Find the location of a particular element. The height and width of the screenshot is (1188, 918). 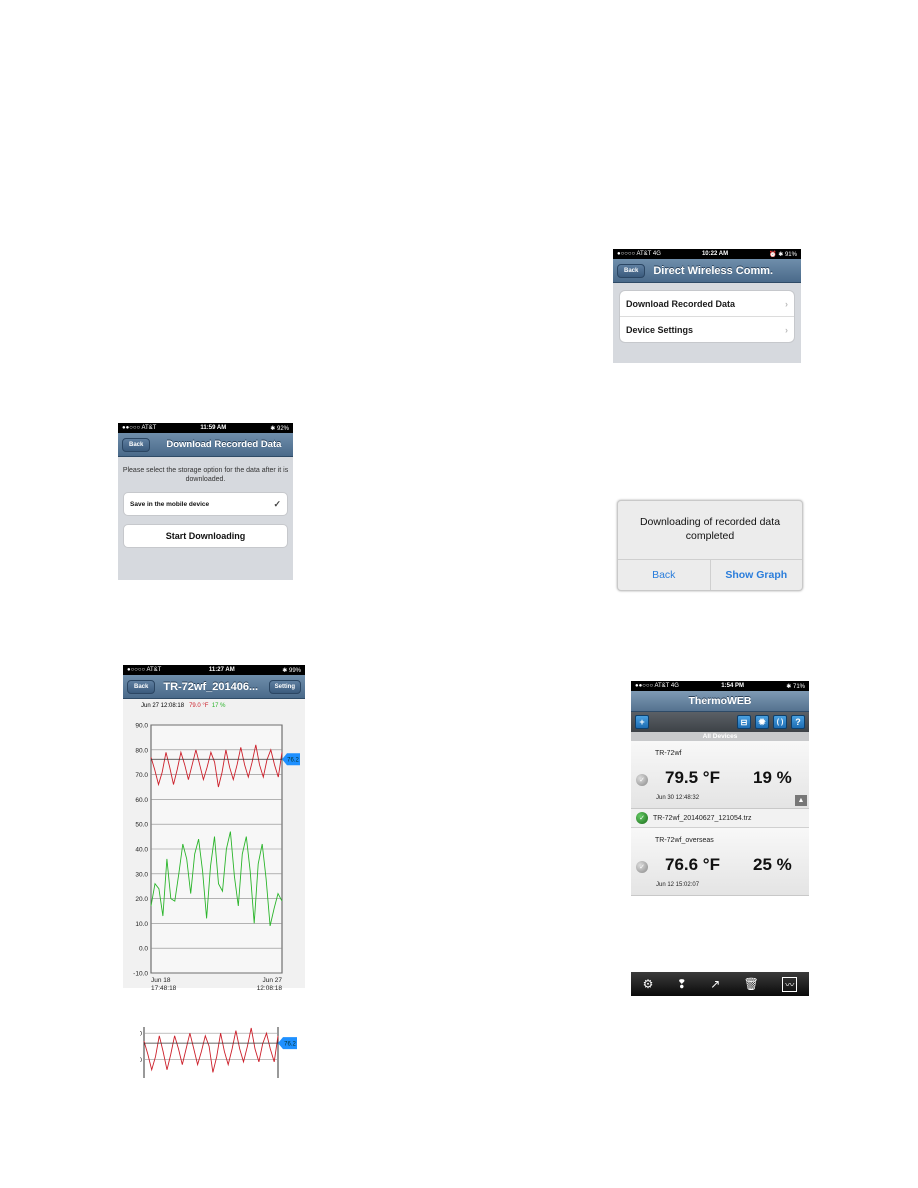

device-temp: 76.6 °F is located at coordinates (692, 864).